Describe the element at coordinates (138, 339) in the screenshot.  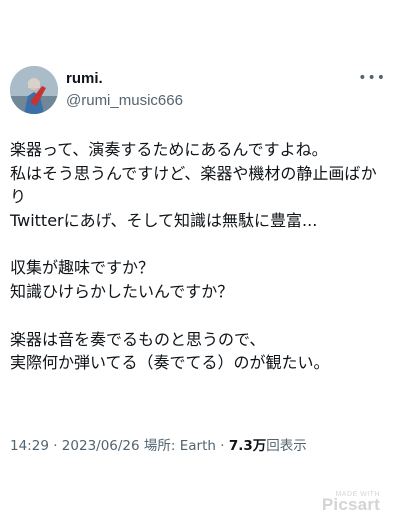
I see `tweet-line: 楽器は音を奏でるものと思うので、` at that location.